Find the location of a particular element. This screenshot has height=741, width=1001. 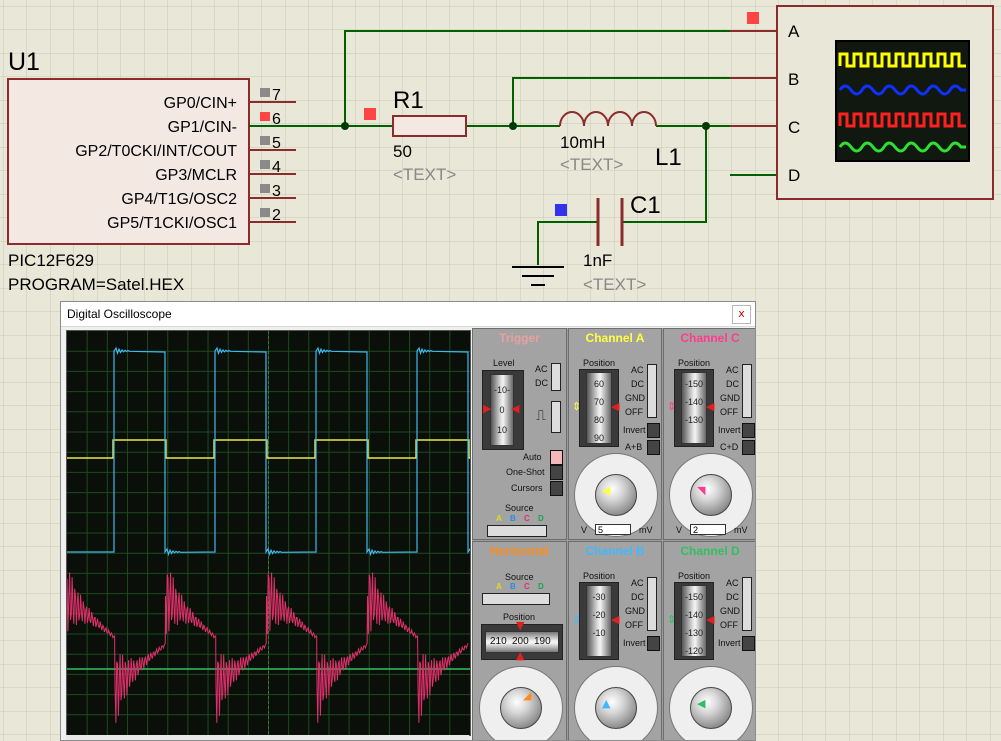

horizontal-title: Horizontal is located at coordinates (519, 551).